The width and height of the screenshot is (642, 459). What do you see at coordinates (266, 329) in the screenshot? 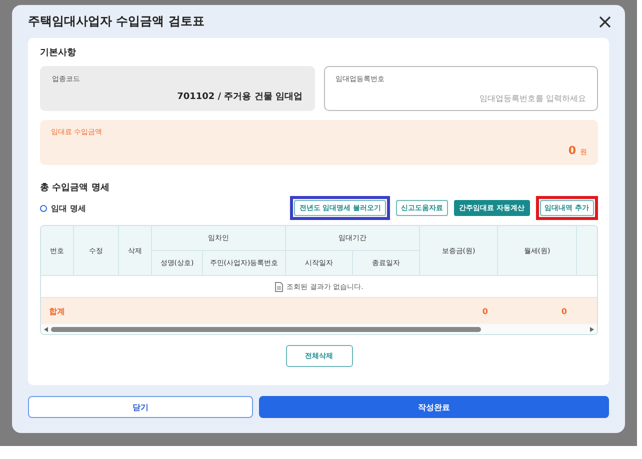
I see `scrollbar-thumb` at bounding box center [266, 329].